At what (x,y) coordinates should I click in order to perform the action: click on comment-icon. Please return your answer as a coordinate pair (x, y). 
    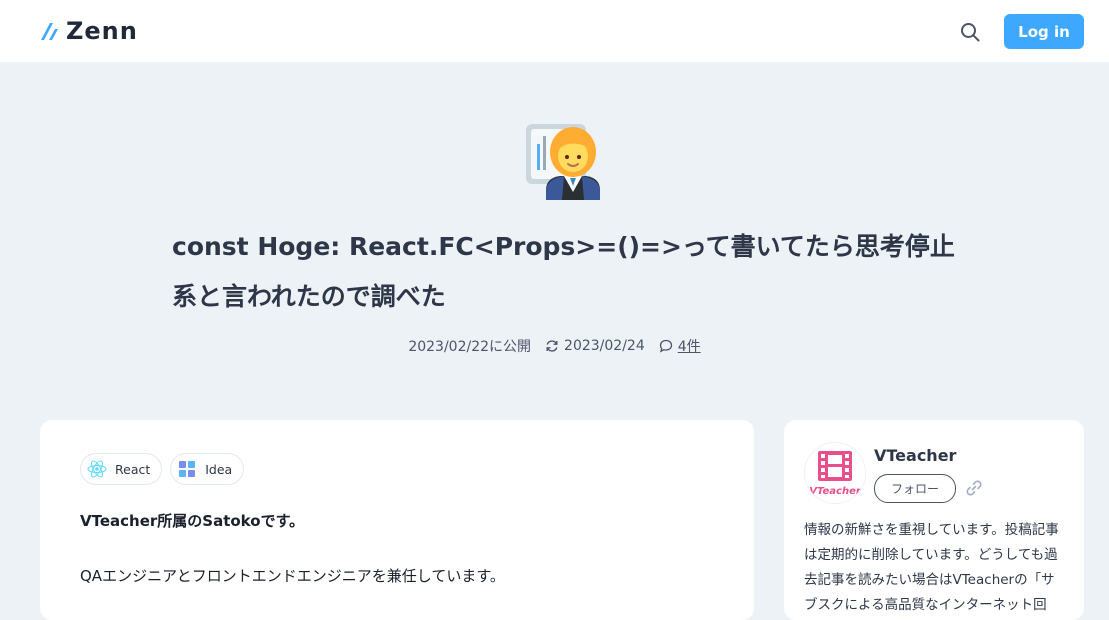
    Looking at the image, I should click on (665, 346).